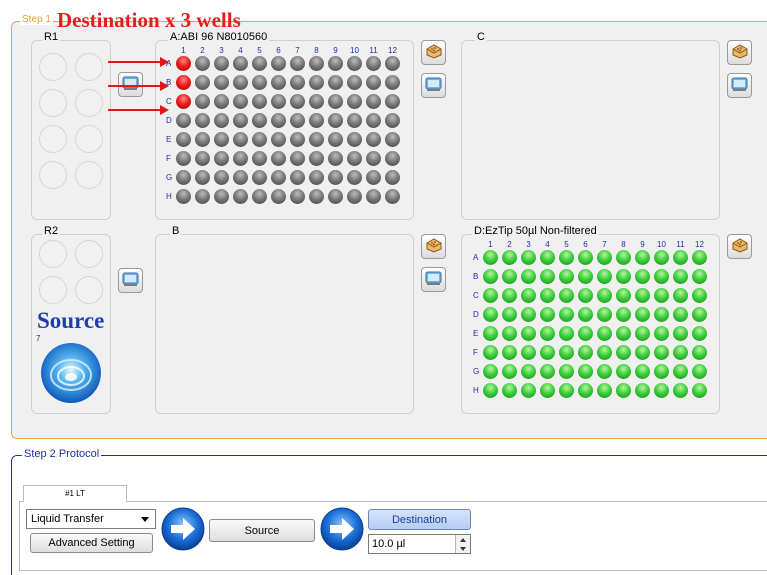 The height and width of the screenshot is (575, 767). I want to click on well-C3, so click(528, 295).